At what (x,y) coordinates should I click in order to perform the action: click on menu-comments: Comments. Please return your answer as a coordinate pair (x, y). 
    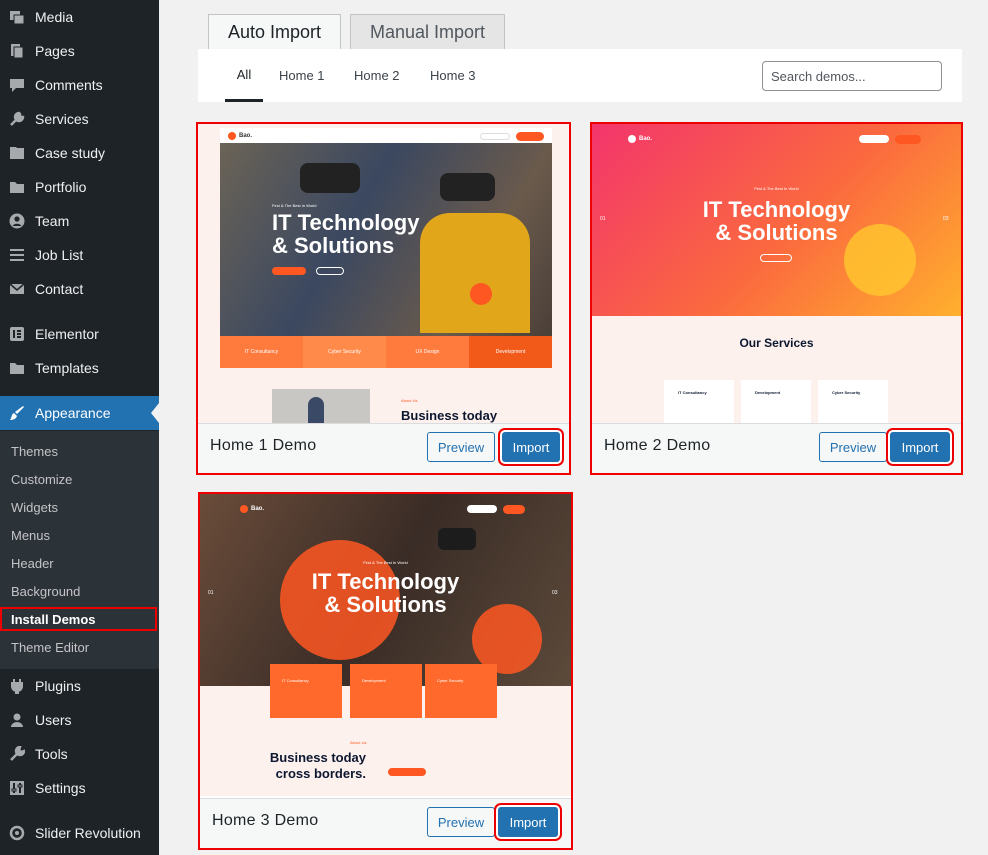
    Looking at the image, I should click on (79, 85).